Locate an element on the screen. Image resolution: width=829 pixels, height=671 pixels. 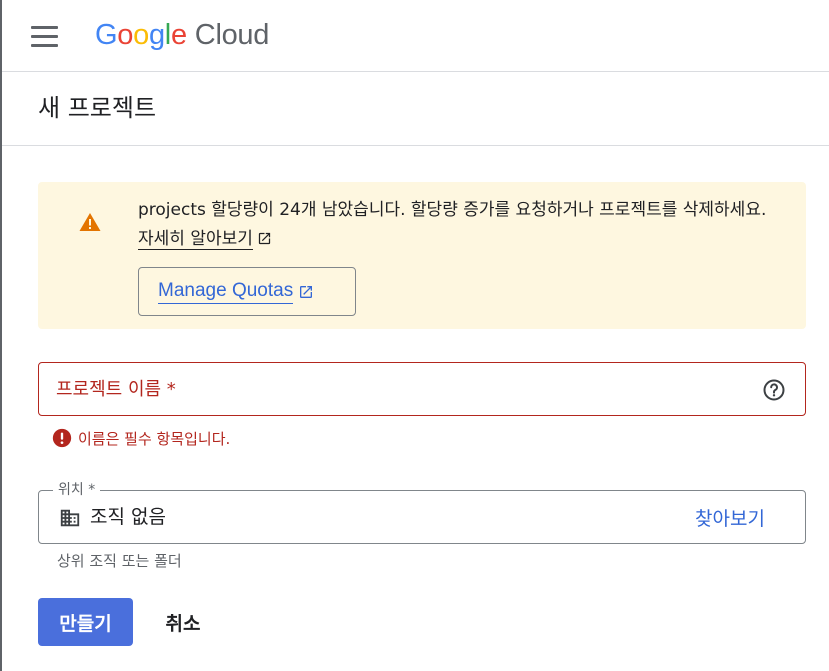
cancel-button: 취소 is located at coordinates (183, 622).